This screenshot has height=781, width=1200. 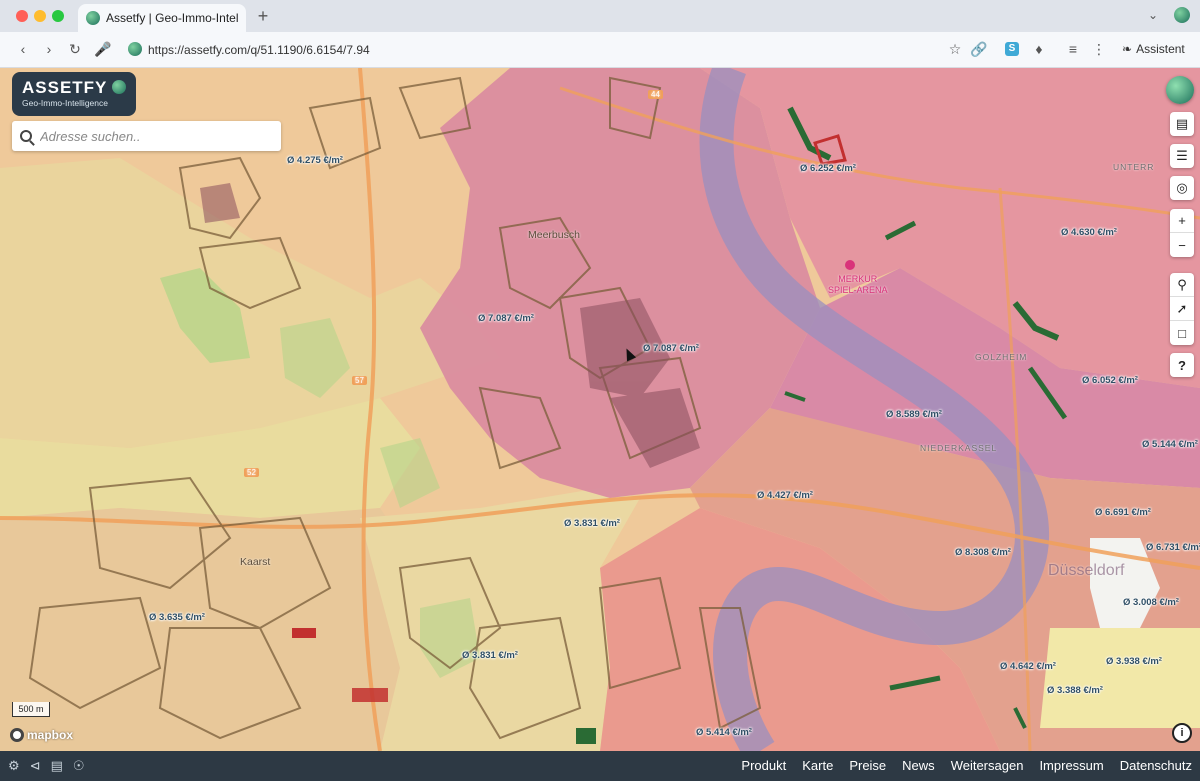 I want to click on search-icon, so click(x=26, y=136).